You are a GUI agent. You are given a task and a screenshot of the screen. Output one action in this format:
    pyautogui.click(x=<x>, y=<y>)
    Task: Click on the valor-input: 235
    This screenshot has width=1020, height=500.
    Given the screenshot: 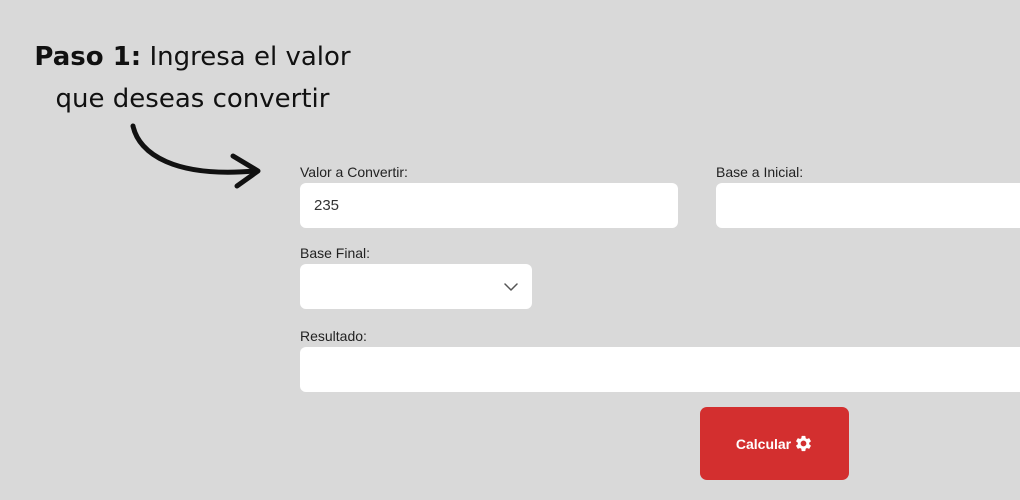 What is the action you would take?
    pyautogui.click(x=489, y=205)
    